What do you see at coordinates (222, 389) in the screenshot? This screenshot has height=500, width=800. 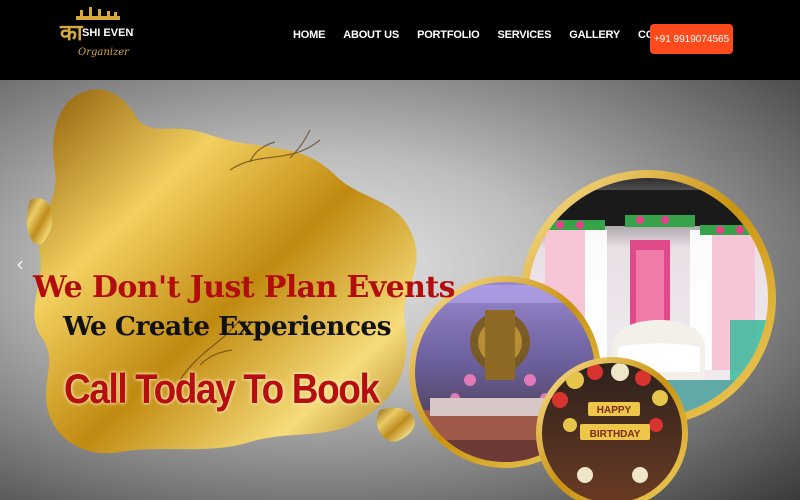 I see `hero-cta-text: Call Today To Book` at bounding box center [222, 389].